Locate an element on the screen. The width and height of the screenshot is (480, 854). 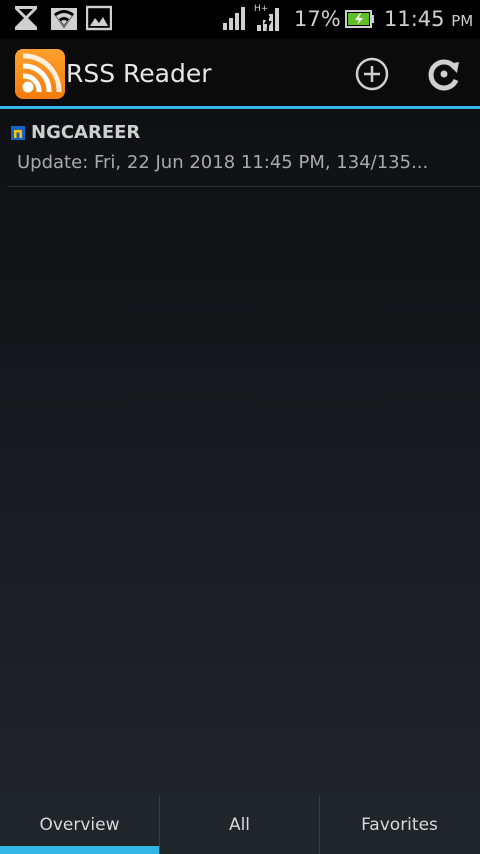
tab-favorites: Favorites is located at coordinates (399, 824).